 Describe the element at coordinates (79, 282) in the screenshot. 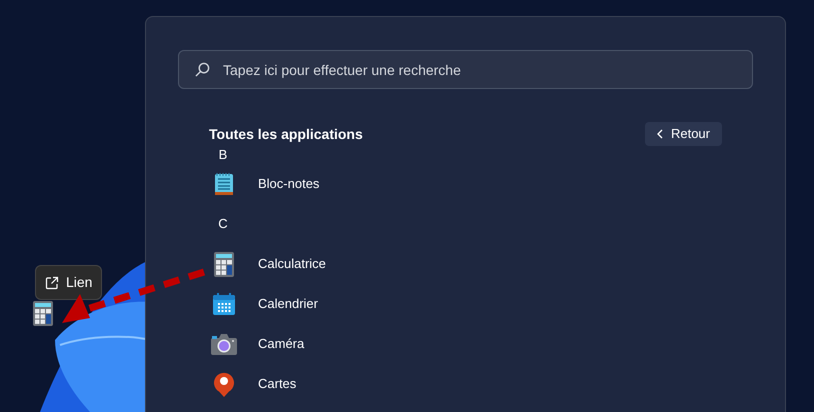

I see `tooltip-label: Lien` at that location.